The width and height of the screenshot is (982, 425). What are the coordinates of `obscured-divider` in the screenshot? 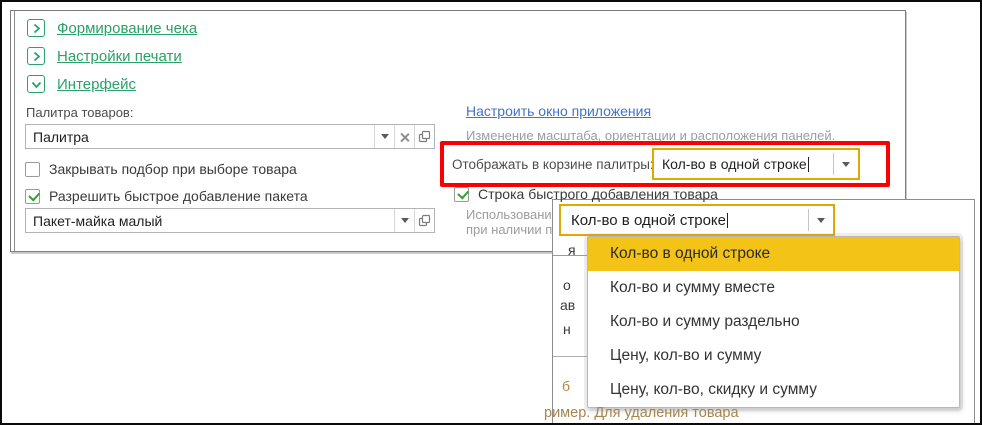 It's located at (570, 356).